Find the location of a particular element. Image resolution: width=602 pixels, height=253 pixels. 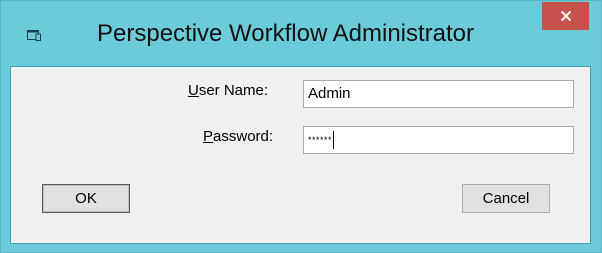

username-input: Admin is located at coordinates (438, 94).